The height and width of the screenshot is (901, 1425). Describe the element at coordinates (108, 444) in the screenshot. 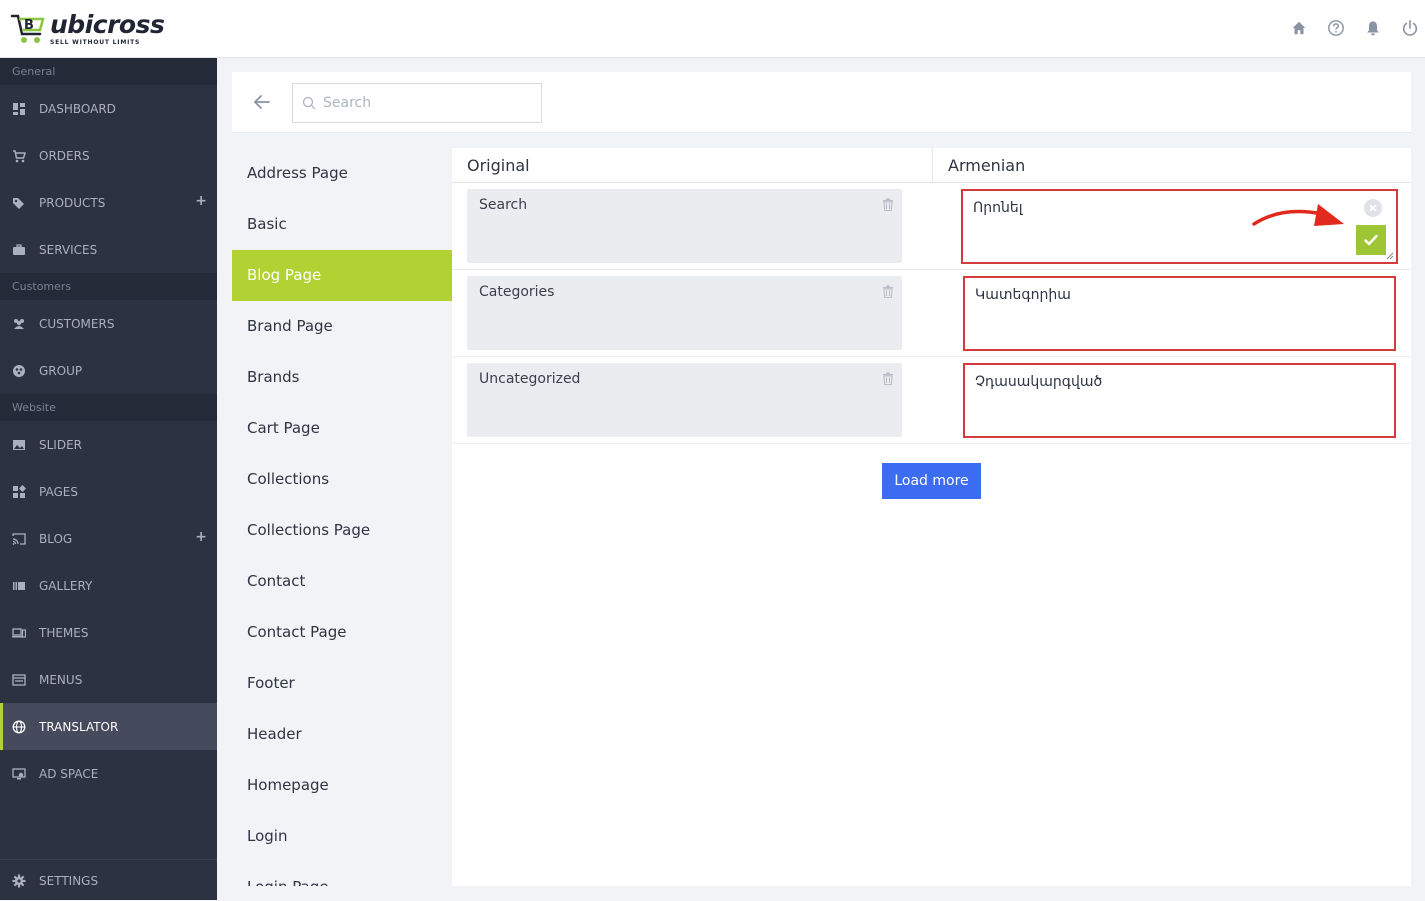

I see `sidebar-item-slider: SLIDER` at that location.